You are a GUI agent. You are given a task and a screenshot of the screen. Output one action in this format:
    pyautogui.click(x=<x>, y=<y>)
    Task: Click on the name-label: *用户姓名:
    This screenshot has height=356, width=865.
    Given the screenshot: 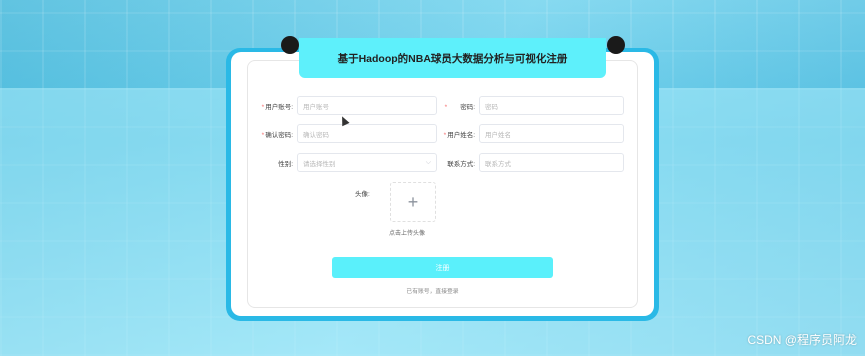 What is the action you would take?
    pyautogui.click(x=460, y=134)
    